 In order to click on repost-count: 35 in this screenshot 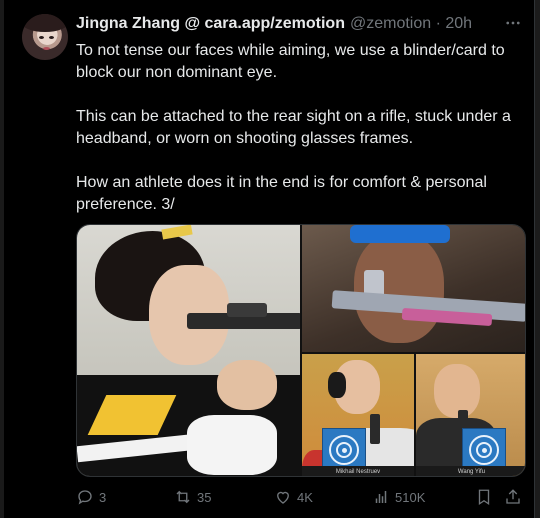, I will do `click(204, 497)`.